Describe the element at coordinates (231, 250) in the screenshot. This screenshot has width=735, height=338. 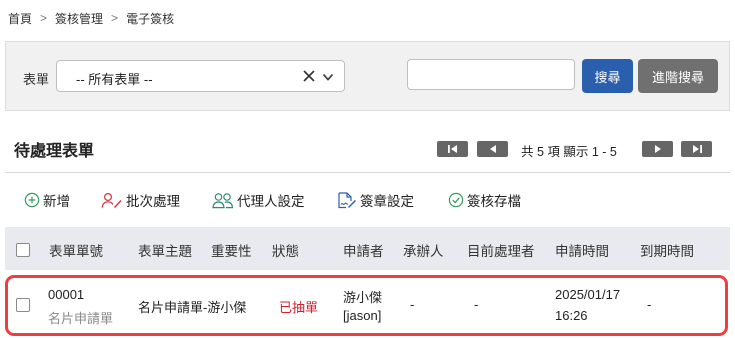
I see `header-importance: 重要性` at that location.